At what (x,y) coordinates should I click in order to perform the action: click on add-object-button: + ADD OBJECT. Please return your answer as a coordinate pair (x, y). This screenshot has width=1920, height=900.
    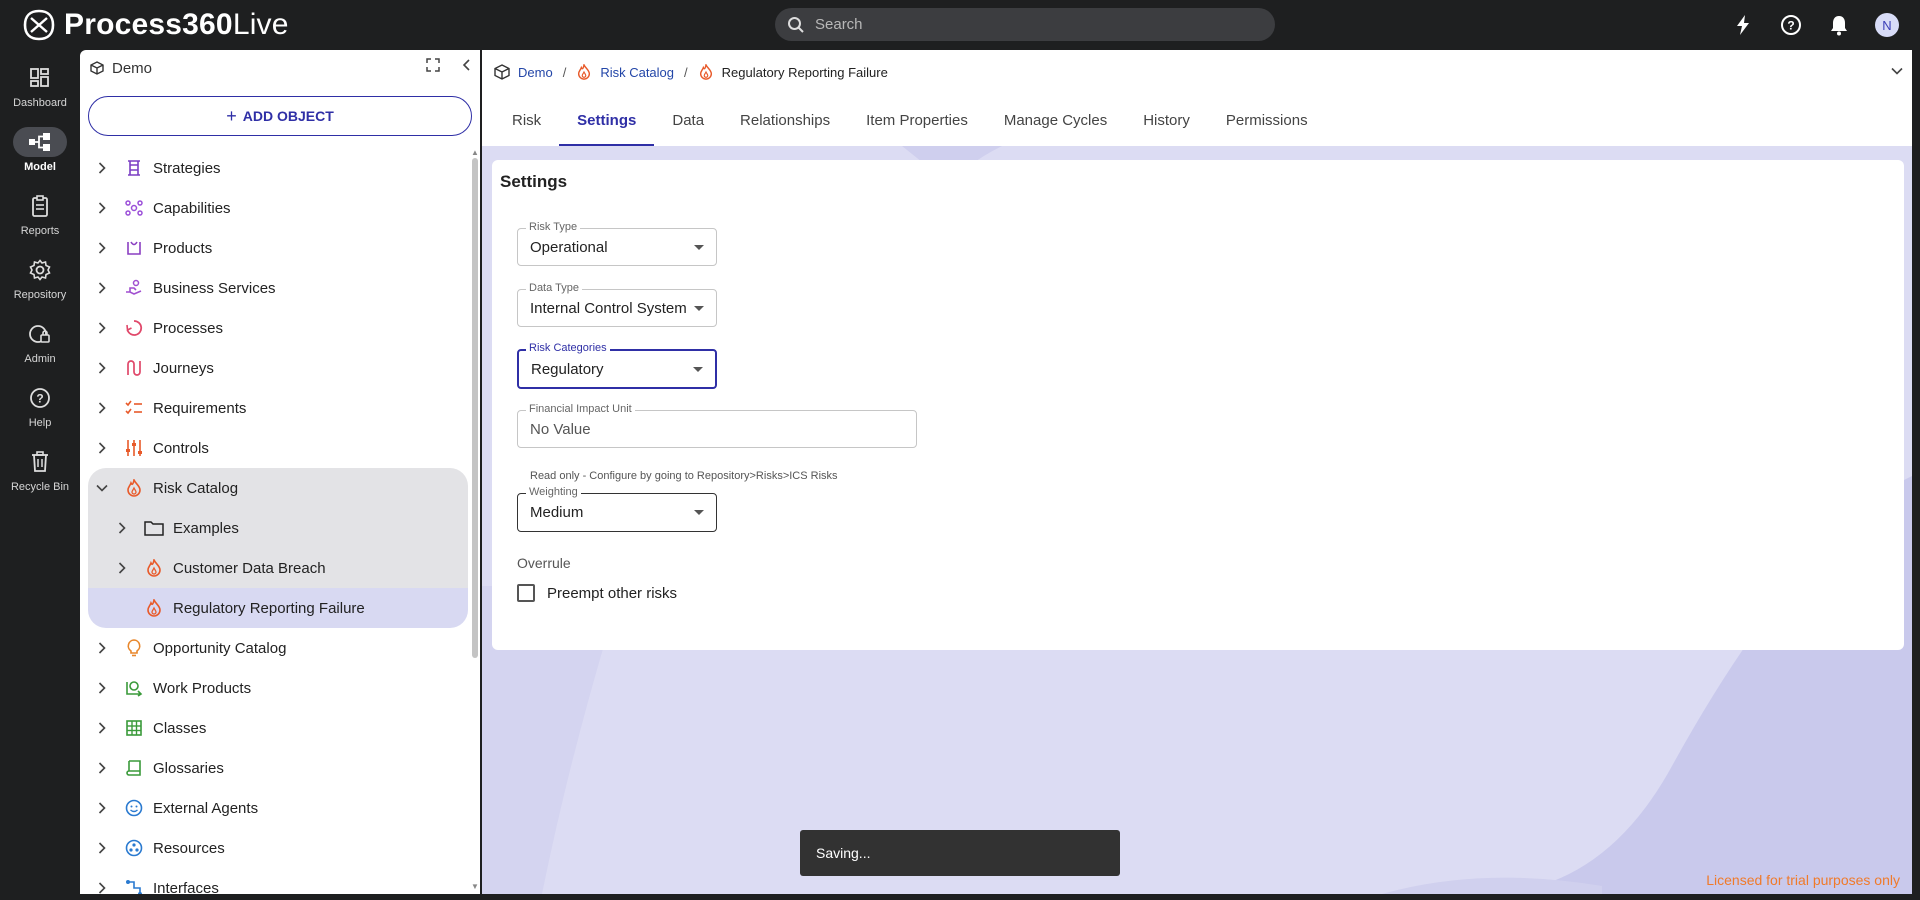
    Looking at the image, I should click on (280, 116).